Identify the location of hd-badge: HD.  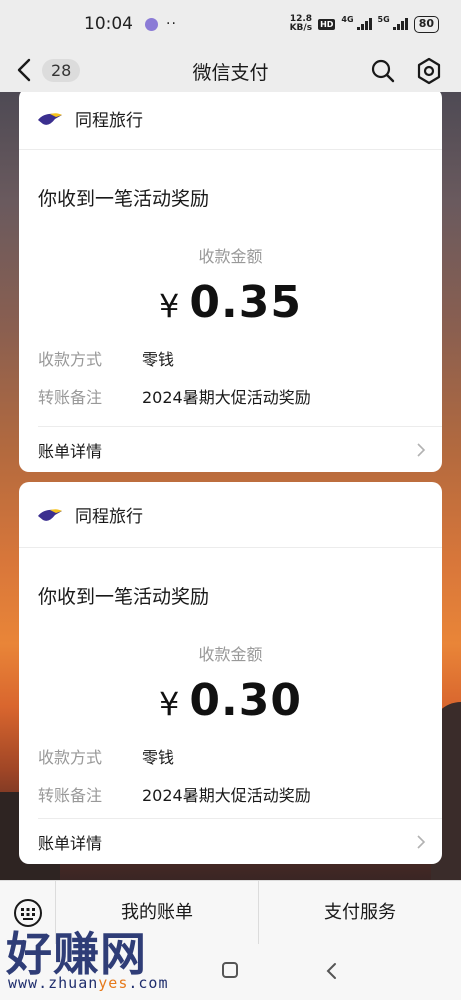
(327, 24).